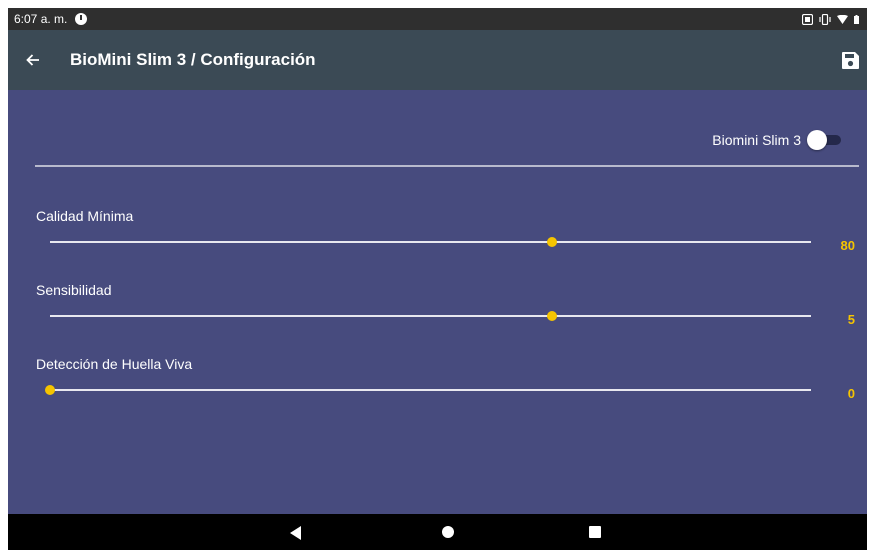 The width and height of the screenshot is (875, 550). I want to click on setting-sensibilidad: Sensibilidad 5, so click(437, 312).